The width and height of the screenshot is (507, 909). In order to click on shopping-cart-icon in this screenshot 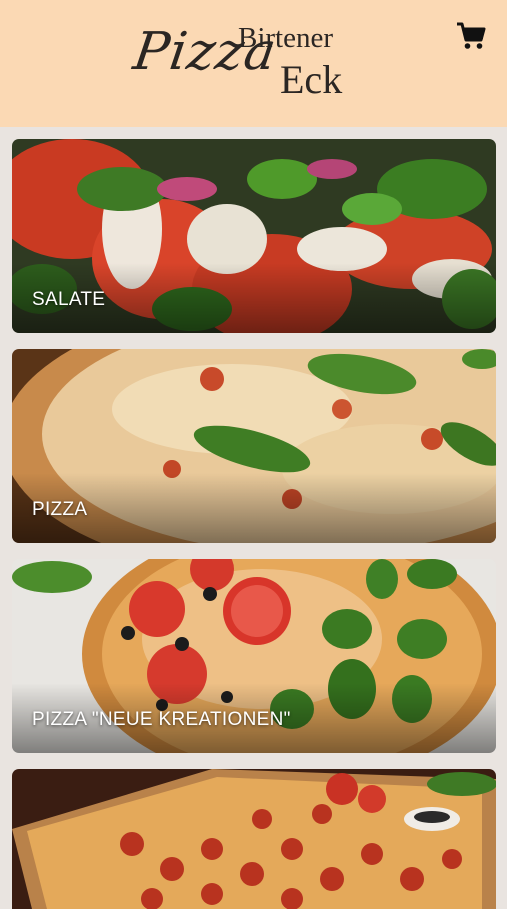, I will do `click(471, 36)`.